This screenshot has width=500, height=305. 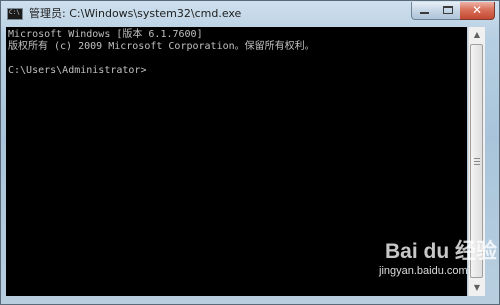 I want to click on scroll-thumb, so click(x=476, y=161).